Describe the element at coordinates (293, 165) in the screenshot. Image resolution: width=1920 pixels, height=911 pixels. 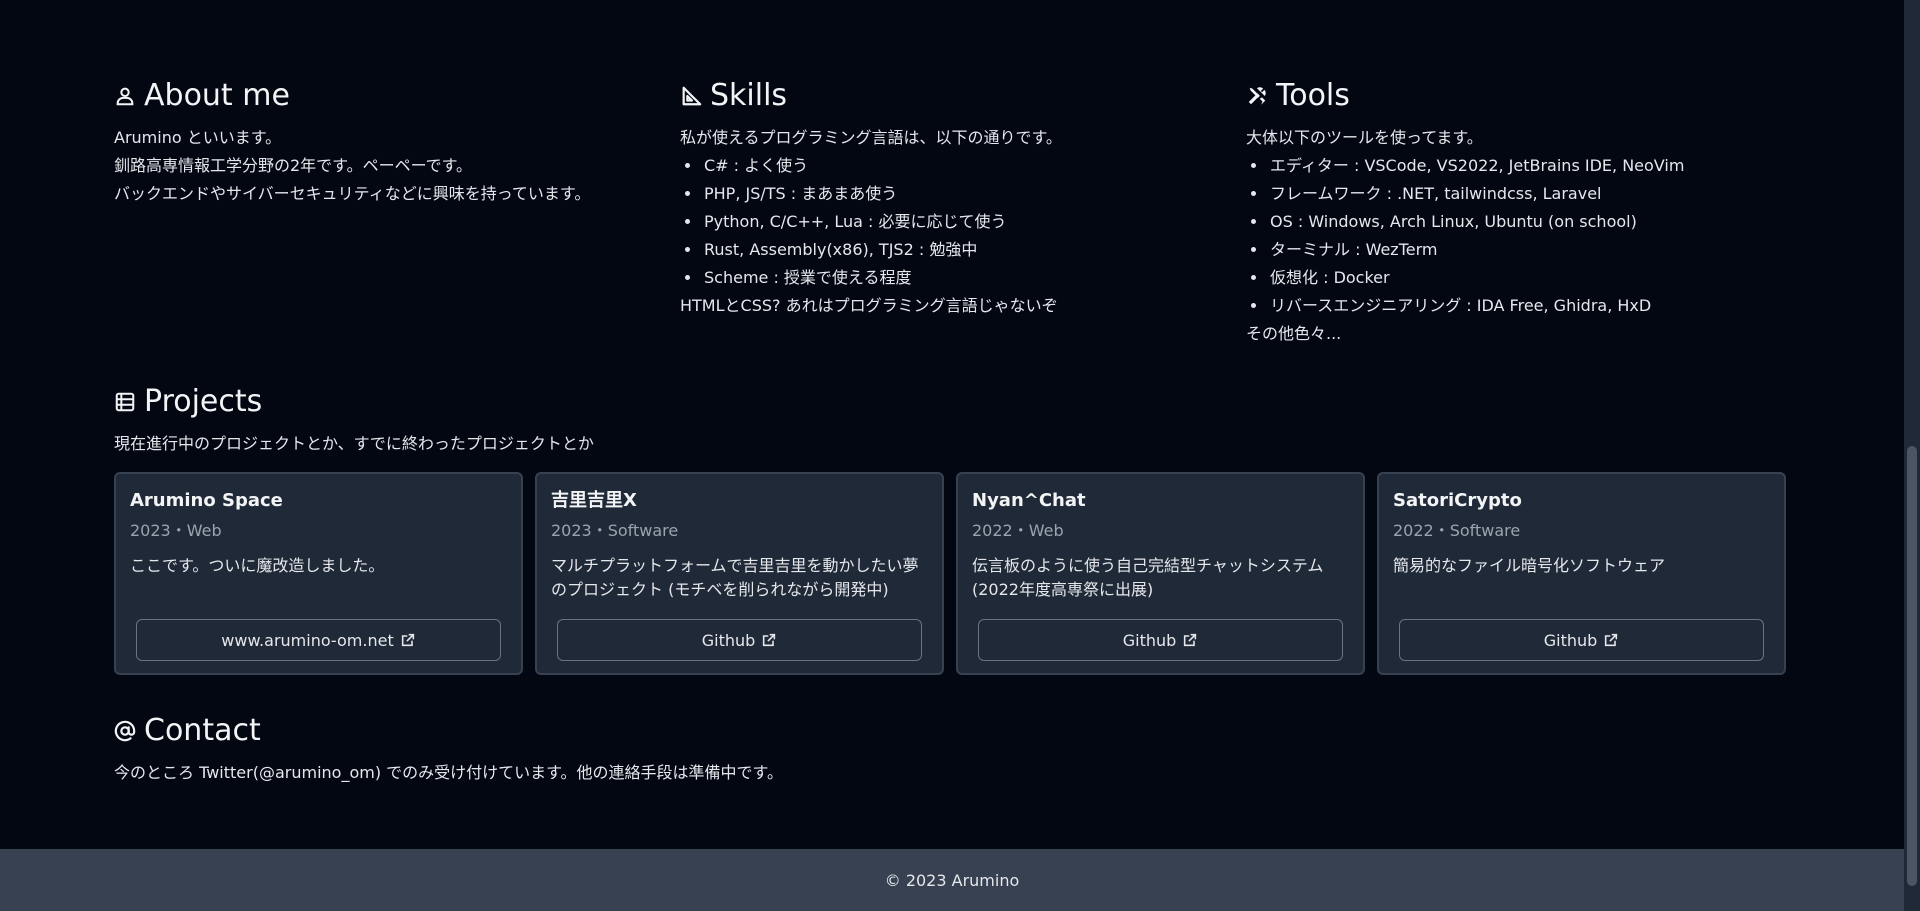
I see `about-line: 釧路高専情報工学分野の2年です。ペーペーです。` at that location.